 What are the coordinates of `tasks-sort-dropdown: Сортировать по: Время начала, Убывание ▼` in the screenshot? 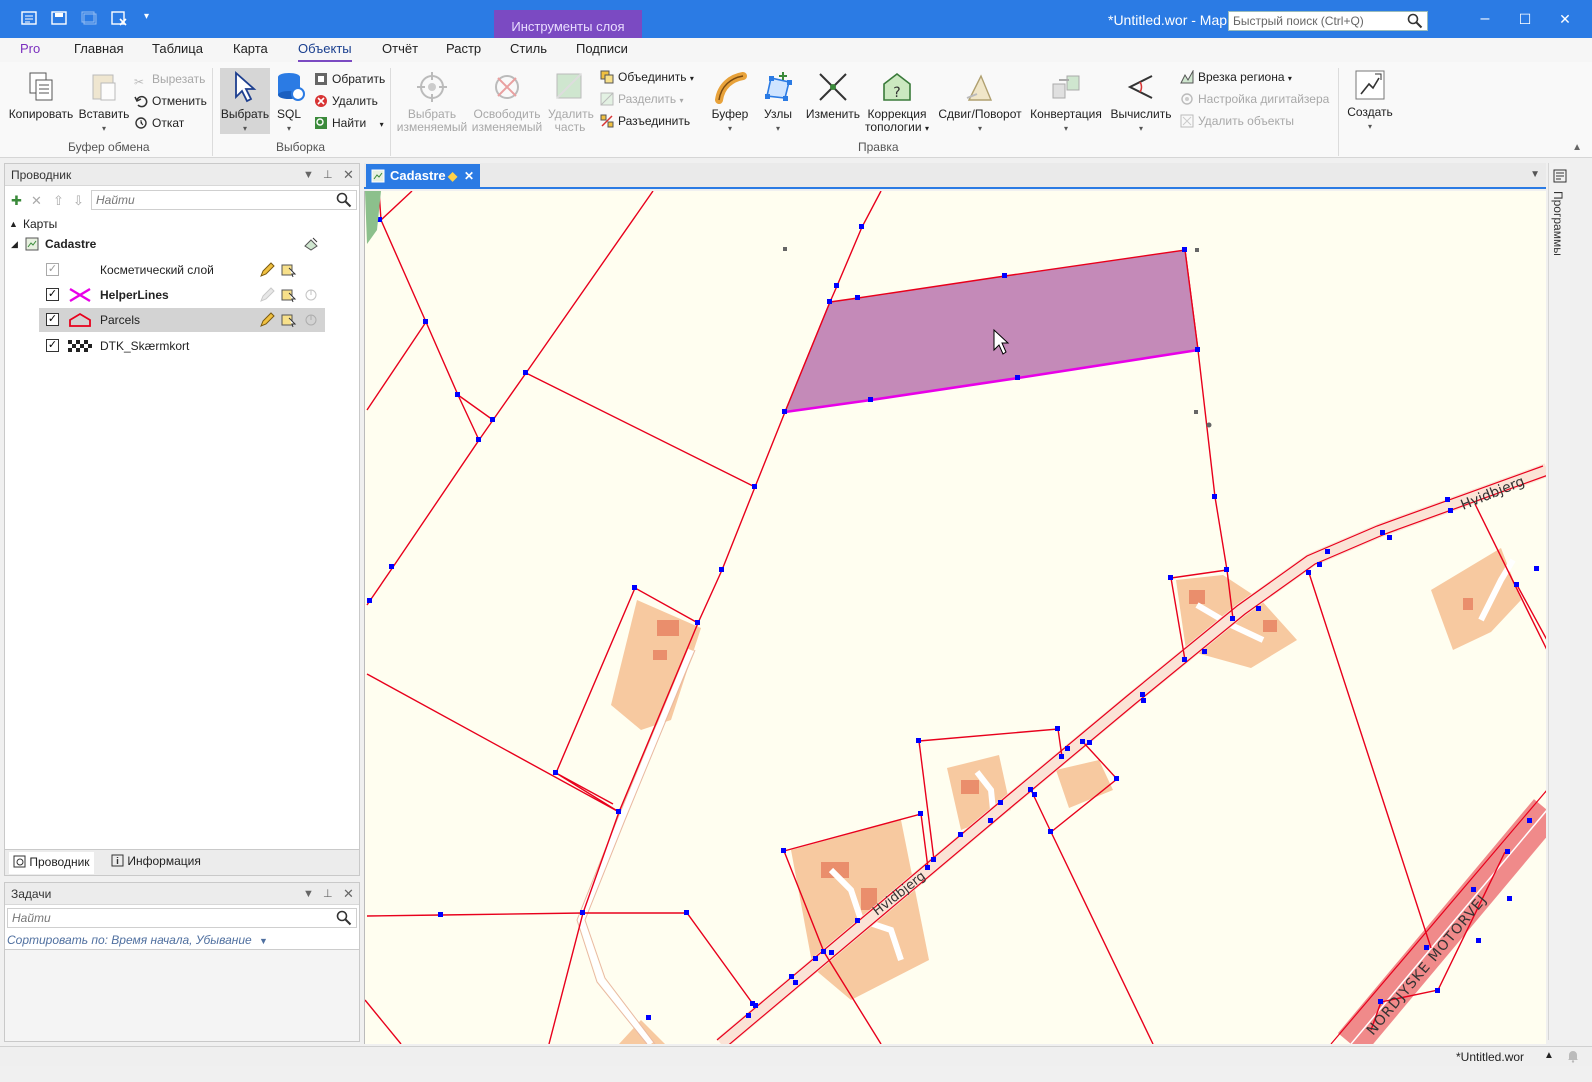 It's located at (137, 940).